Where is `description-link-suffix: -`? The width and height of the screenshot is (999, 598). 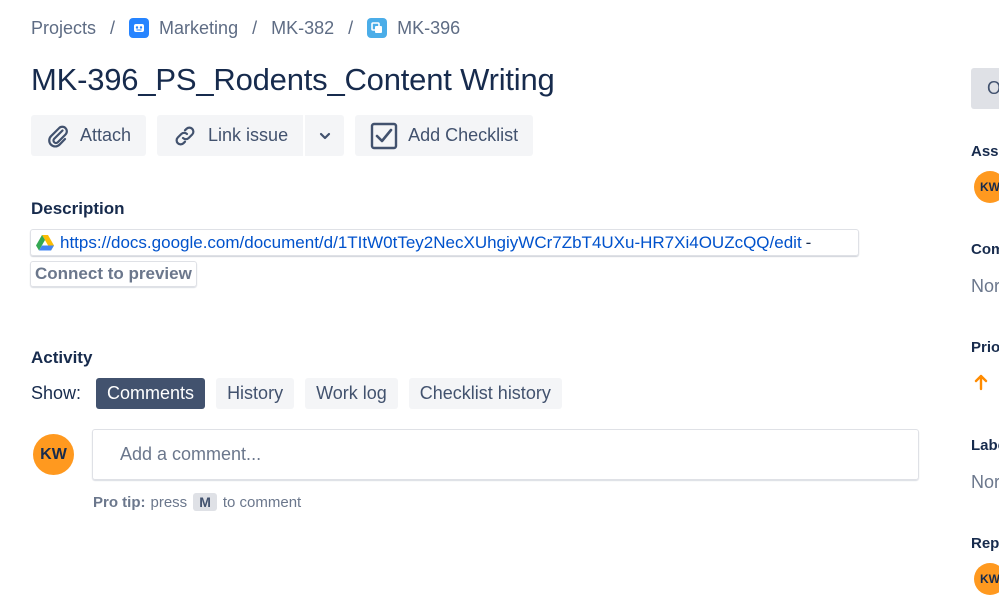 description-link-suffix: - is located at coordinates (808, 242).